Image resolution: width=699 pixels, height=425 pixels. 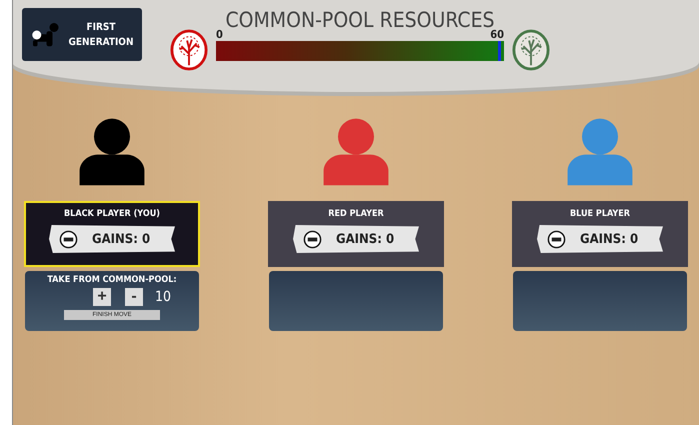 What do you see at coordinates (101, 35) in the screenshot?
I see `generation-title: FIRST GENERATION` at bounding box center [101, 35].